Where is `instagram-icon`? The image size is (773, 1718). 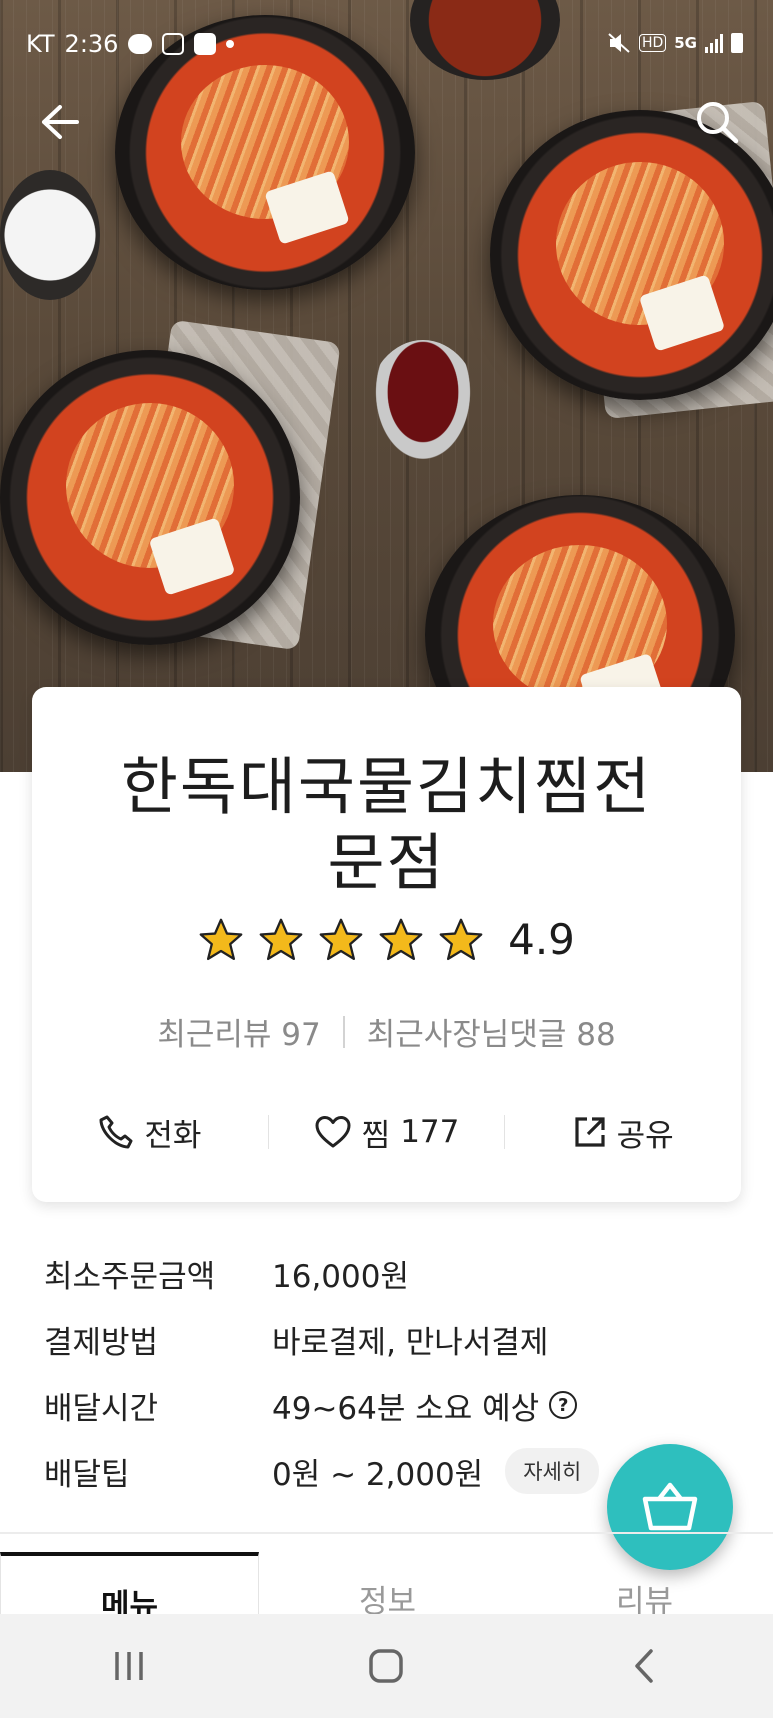
instagram-icon is located at coordinates (173, 44).